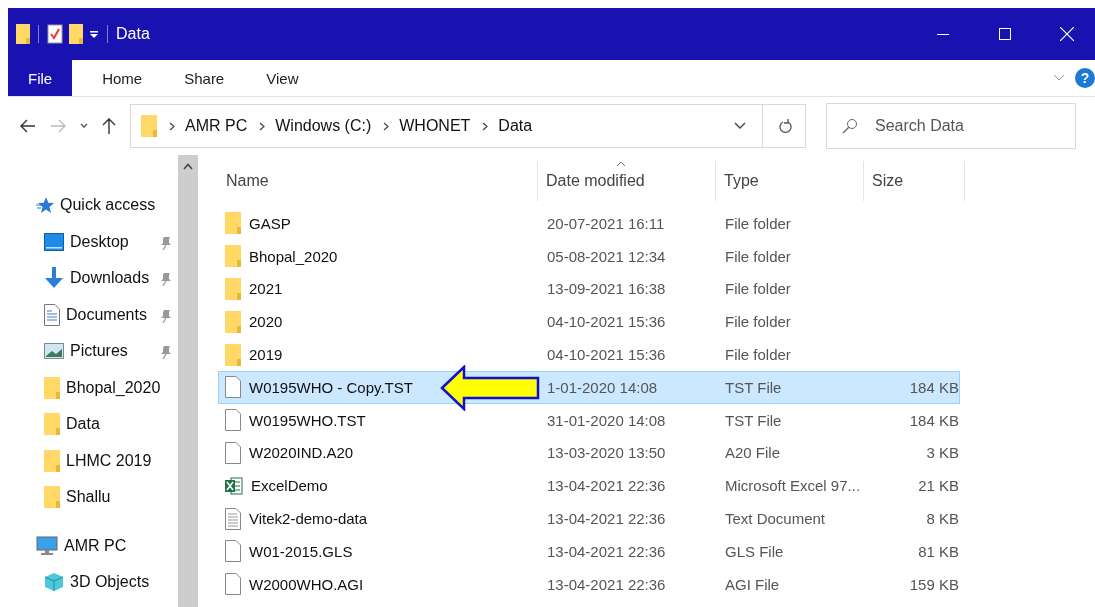  I want to click on ribbon-tab: File, so click(40, 78).